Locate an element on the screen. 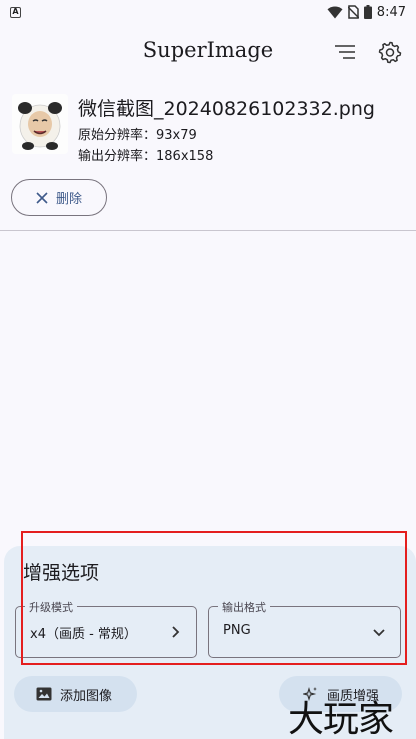  sort-menu-button is located at coordinates (345, 52).